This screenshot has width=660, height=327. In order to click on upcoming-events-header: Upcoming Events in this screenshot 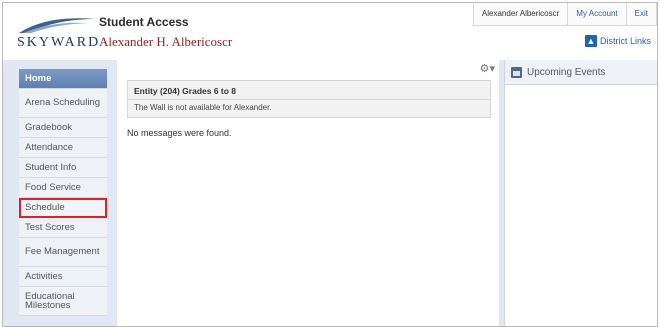, I will do `click(581, 72)`.